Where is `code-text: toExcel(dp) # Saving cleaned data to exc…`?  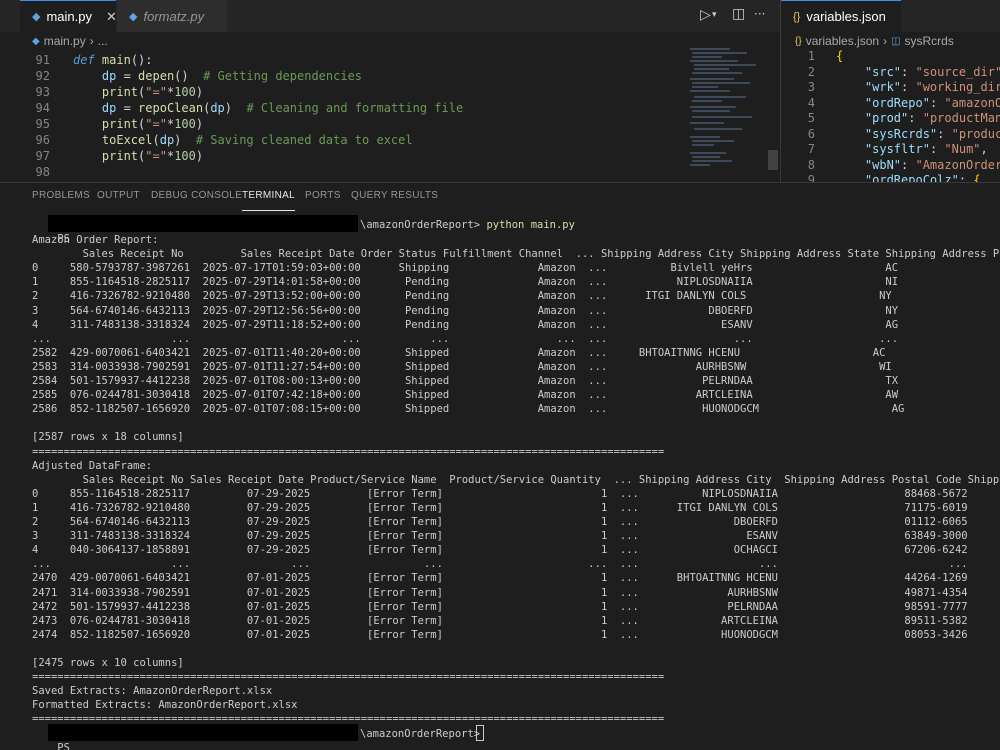
code-text: toExcel(dp) # Saving cleaned data to exc… is located at coordinates (243, 140).